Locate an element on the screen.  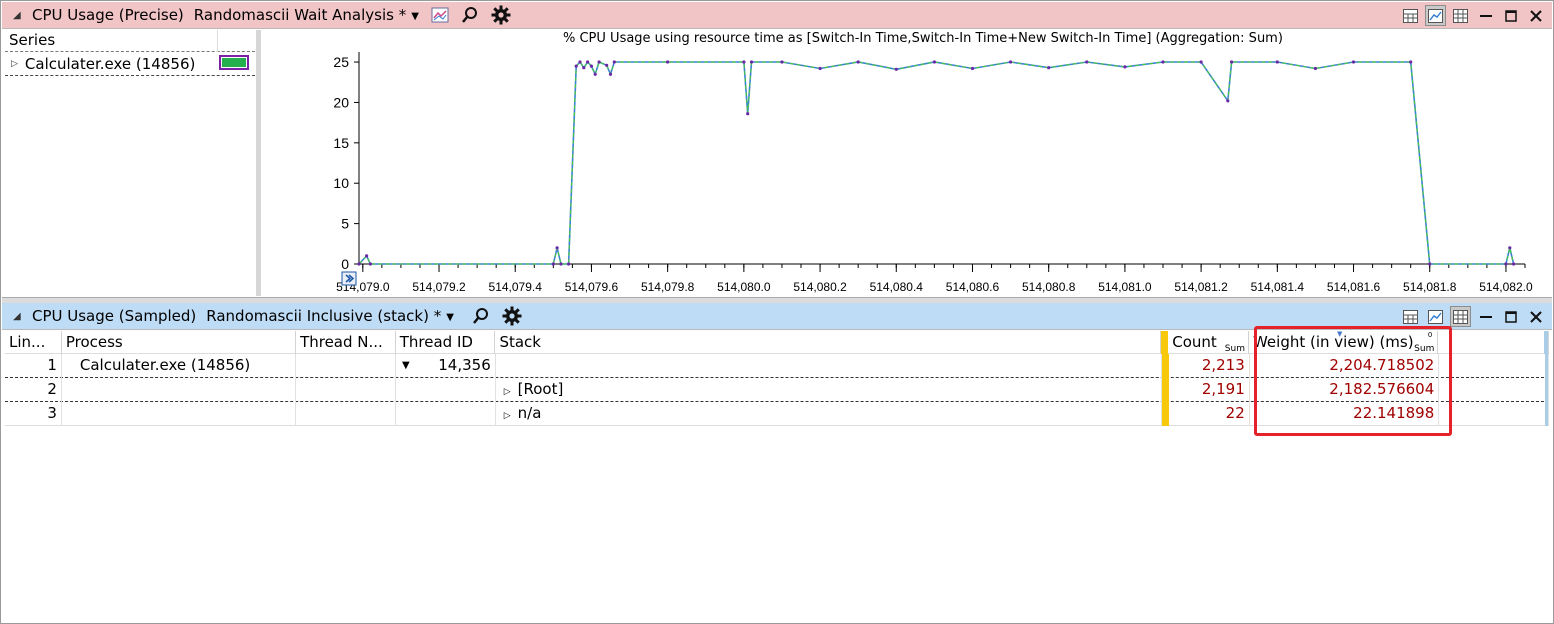
expanded-triangle-icon: ▼ is located at coordinates (406, 365).